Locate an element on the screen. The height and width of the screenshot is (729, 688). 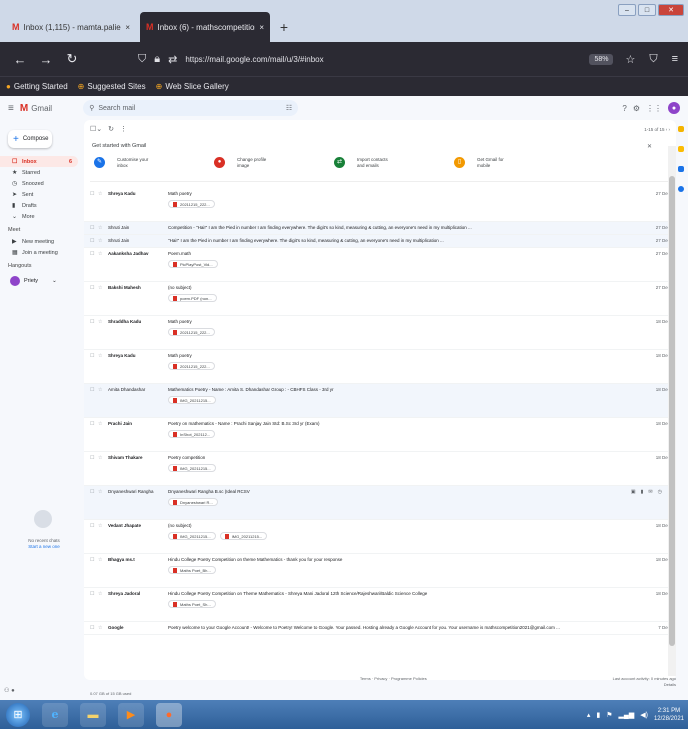
lock-icon: 🔒︎ is located at coordinates (157, 59).